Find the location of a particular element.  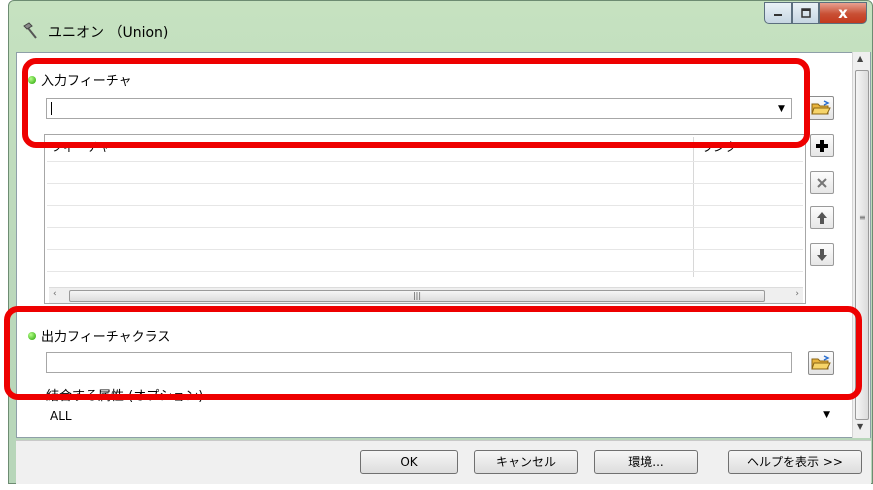

minimize-button is located at coordinates (778, 13).